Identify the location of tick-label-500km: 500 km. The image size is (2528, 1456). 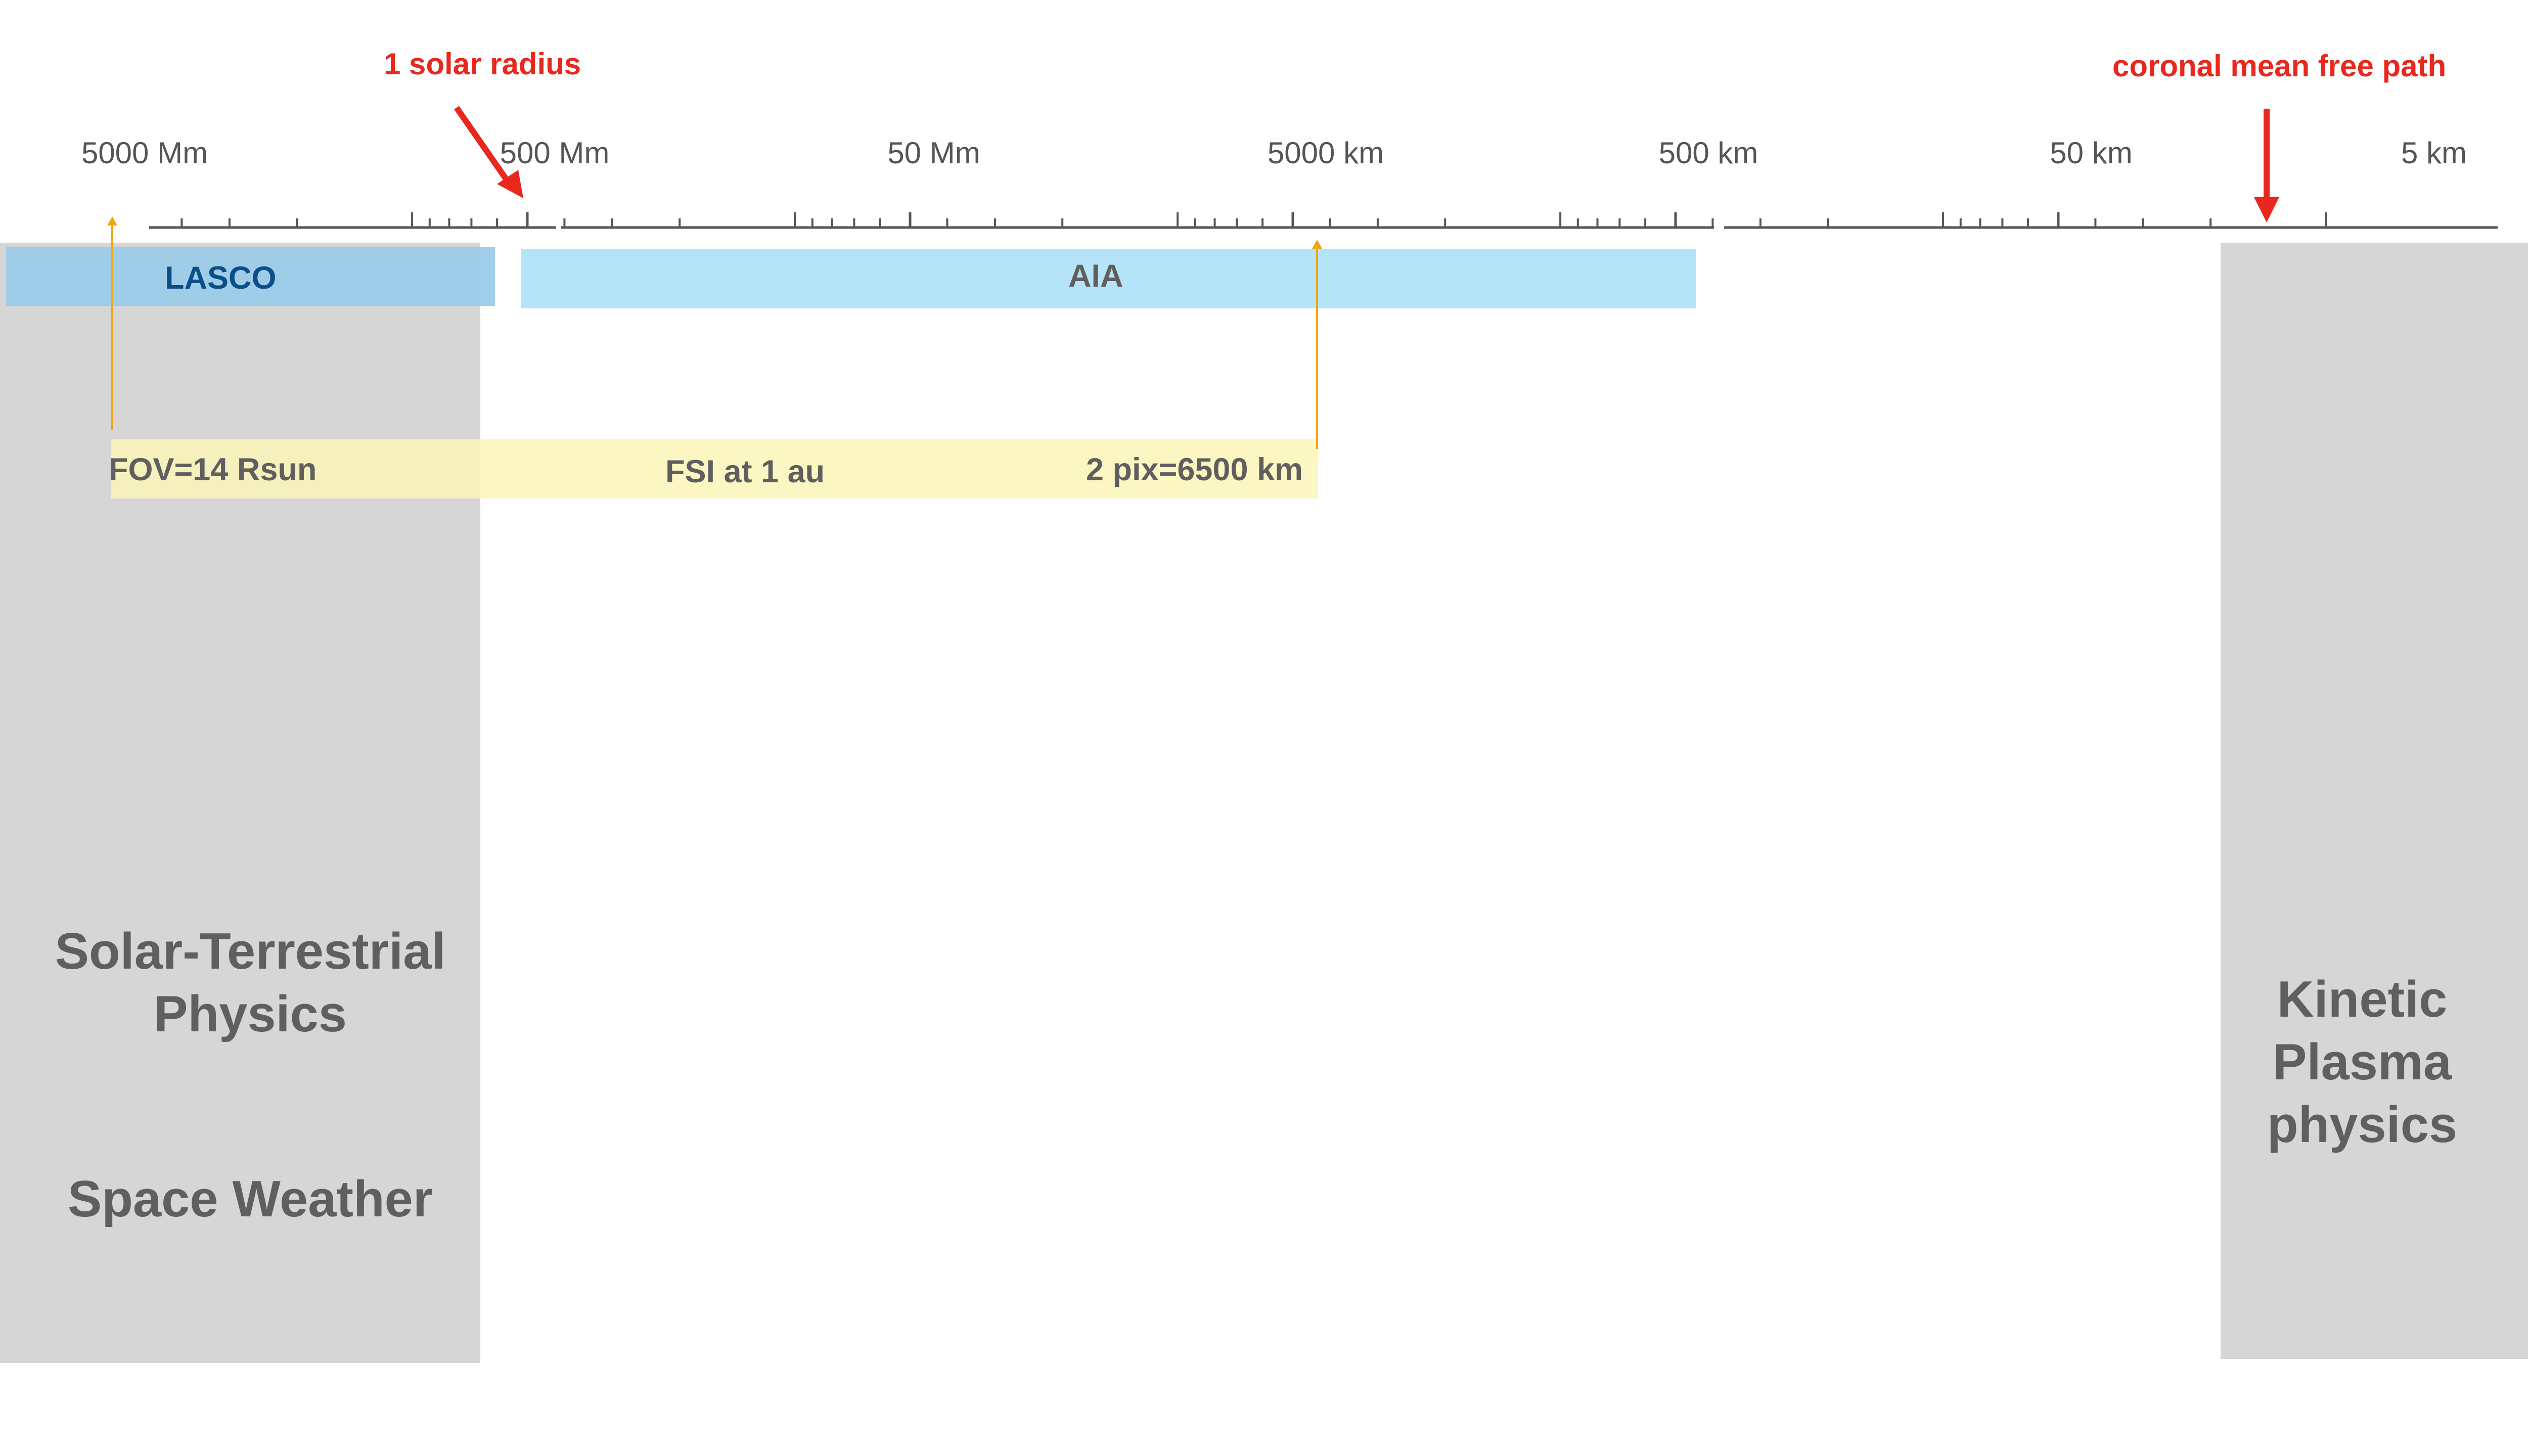
(1708, 153).